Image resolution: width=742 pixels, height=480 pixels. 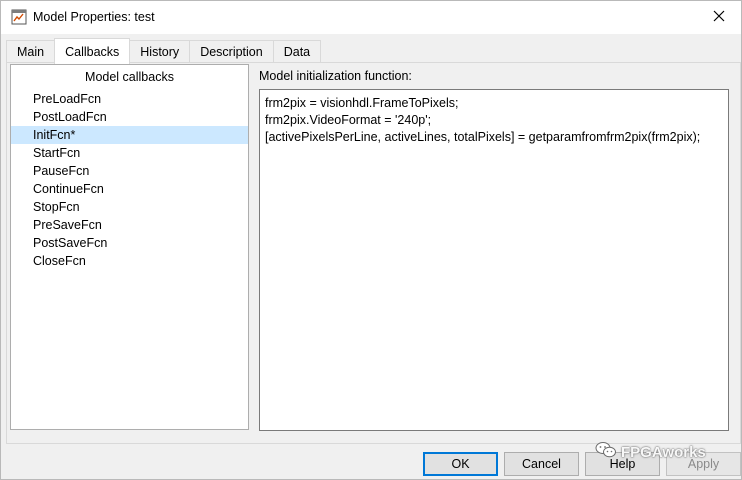 I want to click on tab-history: History, so click(x=160, y=51).